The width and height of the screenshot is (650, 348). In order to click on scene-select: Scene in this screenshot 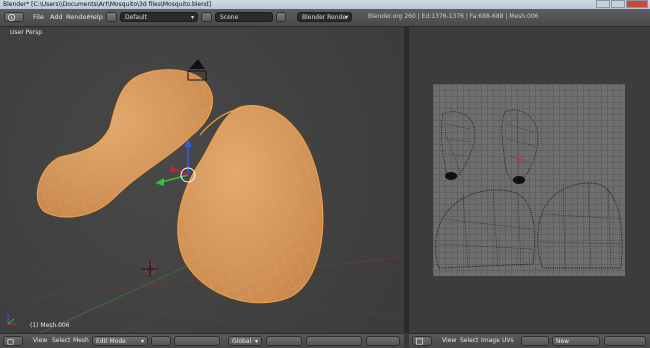, I will do `click(244, 17)`.